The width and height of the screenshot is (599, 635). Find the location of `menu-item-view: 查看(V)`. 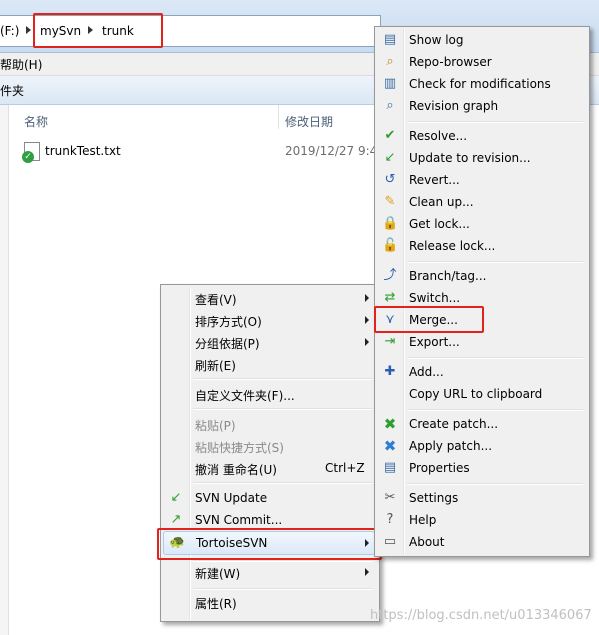

menu-item-view: 查看(V) is located at coordinates (269, 298).